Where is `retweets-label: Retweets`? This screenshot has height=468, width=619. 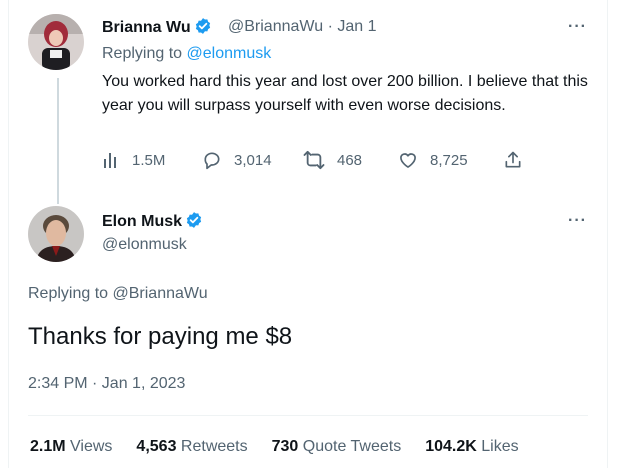 retweets-label: Retweets is located at coordinates (214, 446).